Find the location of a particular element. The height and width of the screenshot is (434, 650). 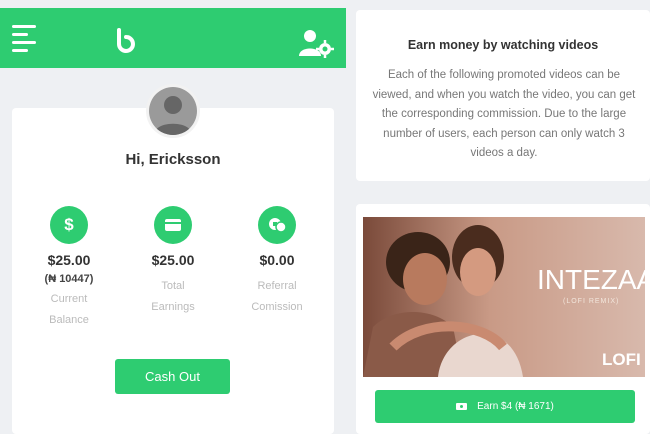

stat-label: Current Balance is located at coordinates (69, 310).